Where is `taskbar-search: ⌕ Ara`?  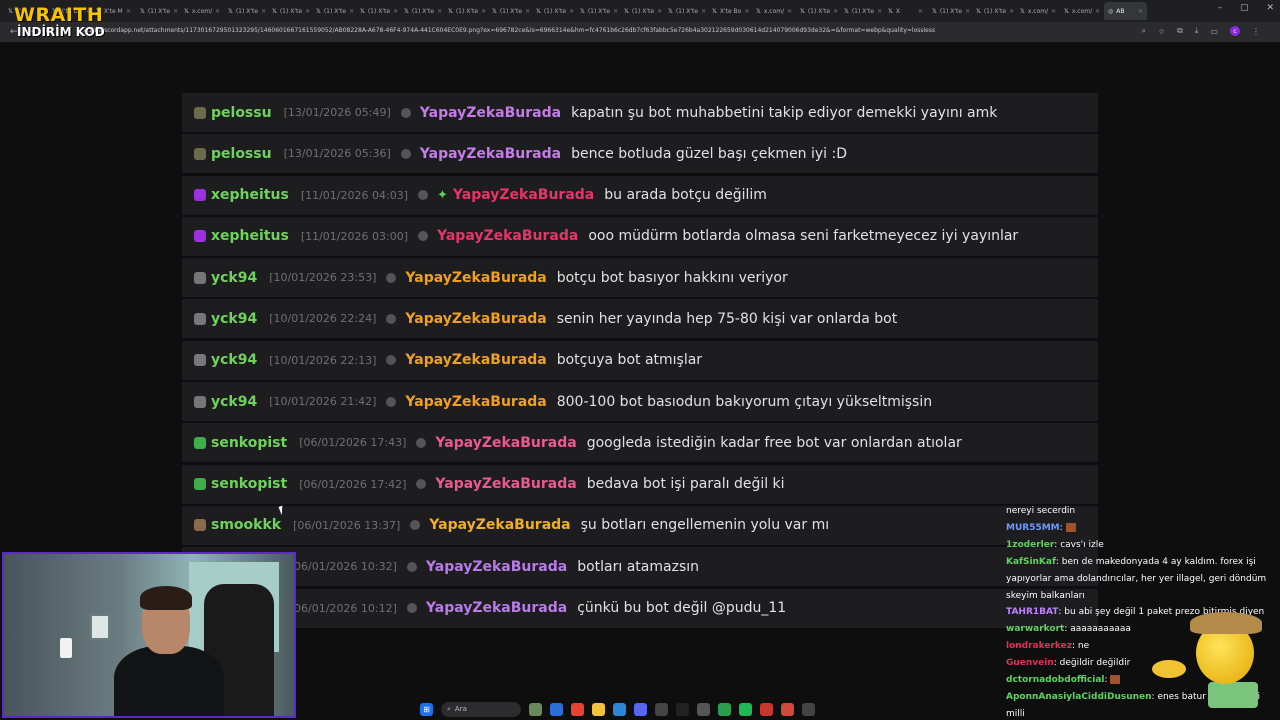
taskbar-search: ⌕ Ara is located at coordinates (481, 709).